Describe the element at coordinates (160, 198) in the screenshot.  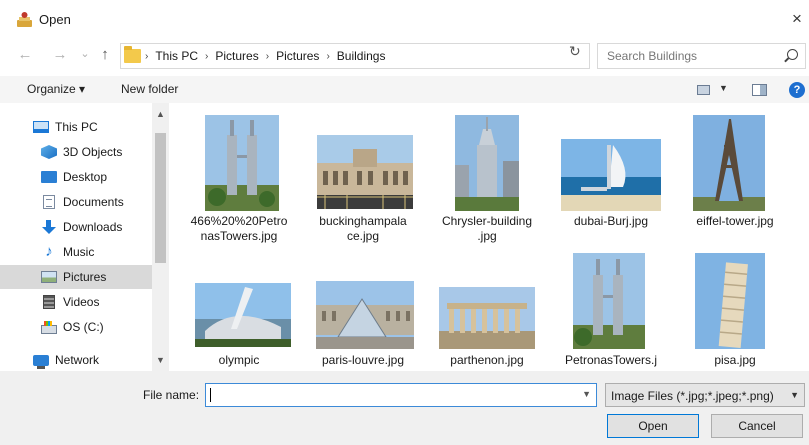
I see `scrollbar-thumb` at that location.